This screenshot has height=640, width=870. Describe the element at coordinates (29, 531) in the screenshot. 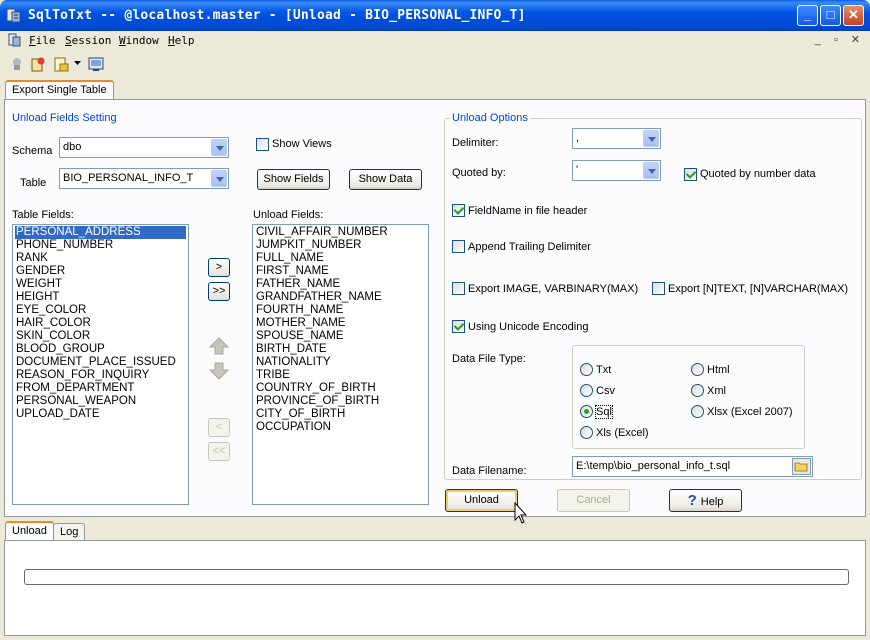

I see `tab-unload: Unload` at that location.